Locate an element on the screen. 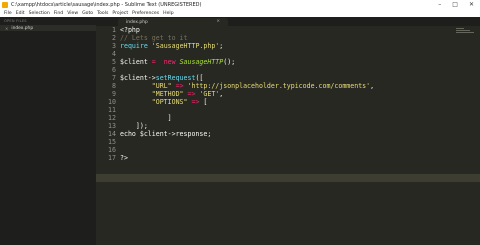 The width and height of the screenshot is (480, 245). code-line: // Lets get to it is located at coordinates (280, 38).